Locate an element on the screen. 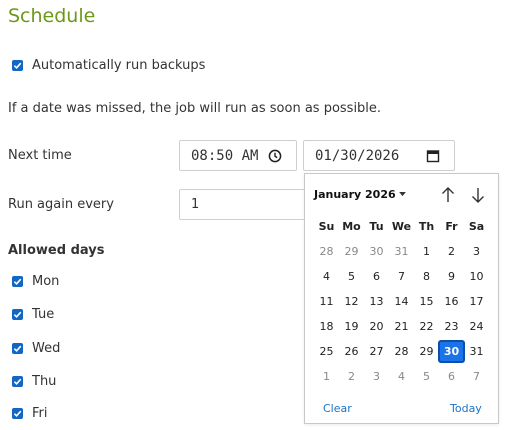 Image resolution: width=513 pixels, height=430 pixels. arrow-down-icon is located at coordinates (478, 195).